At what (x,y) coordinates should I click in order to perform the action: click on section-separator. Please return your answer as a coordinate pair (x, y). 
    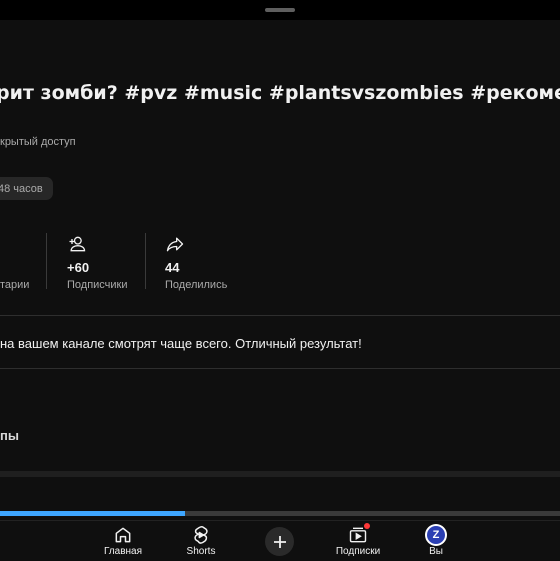
    Looking at the image, I should click on (280, 474).